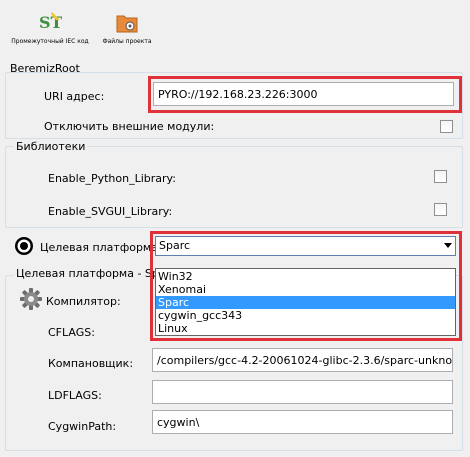  Describe the element at coordinates (82, 426) in the screenshot. I see `cygwin-path-label: CygwinPath:` at that location.